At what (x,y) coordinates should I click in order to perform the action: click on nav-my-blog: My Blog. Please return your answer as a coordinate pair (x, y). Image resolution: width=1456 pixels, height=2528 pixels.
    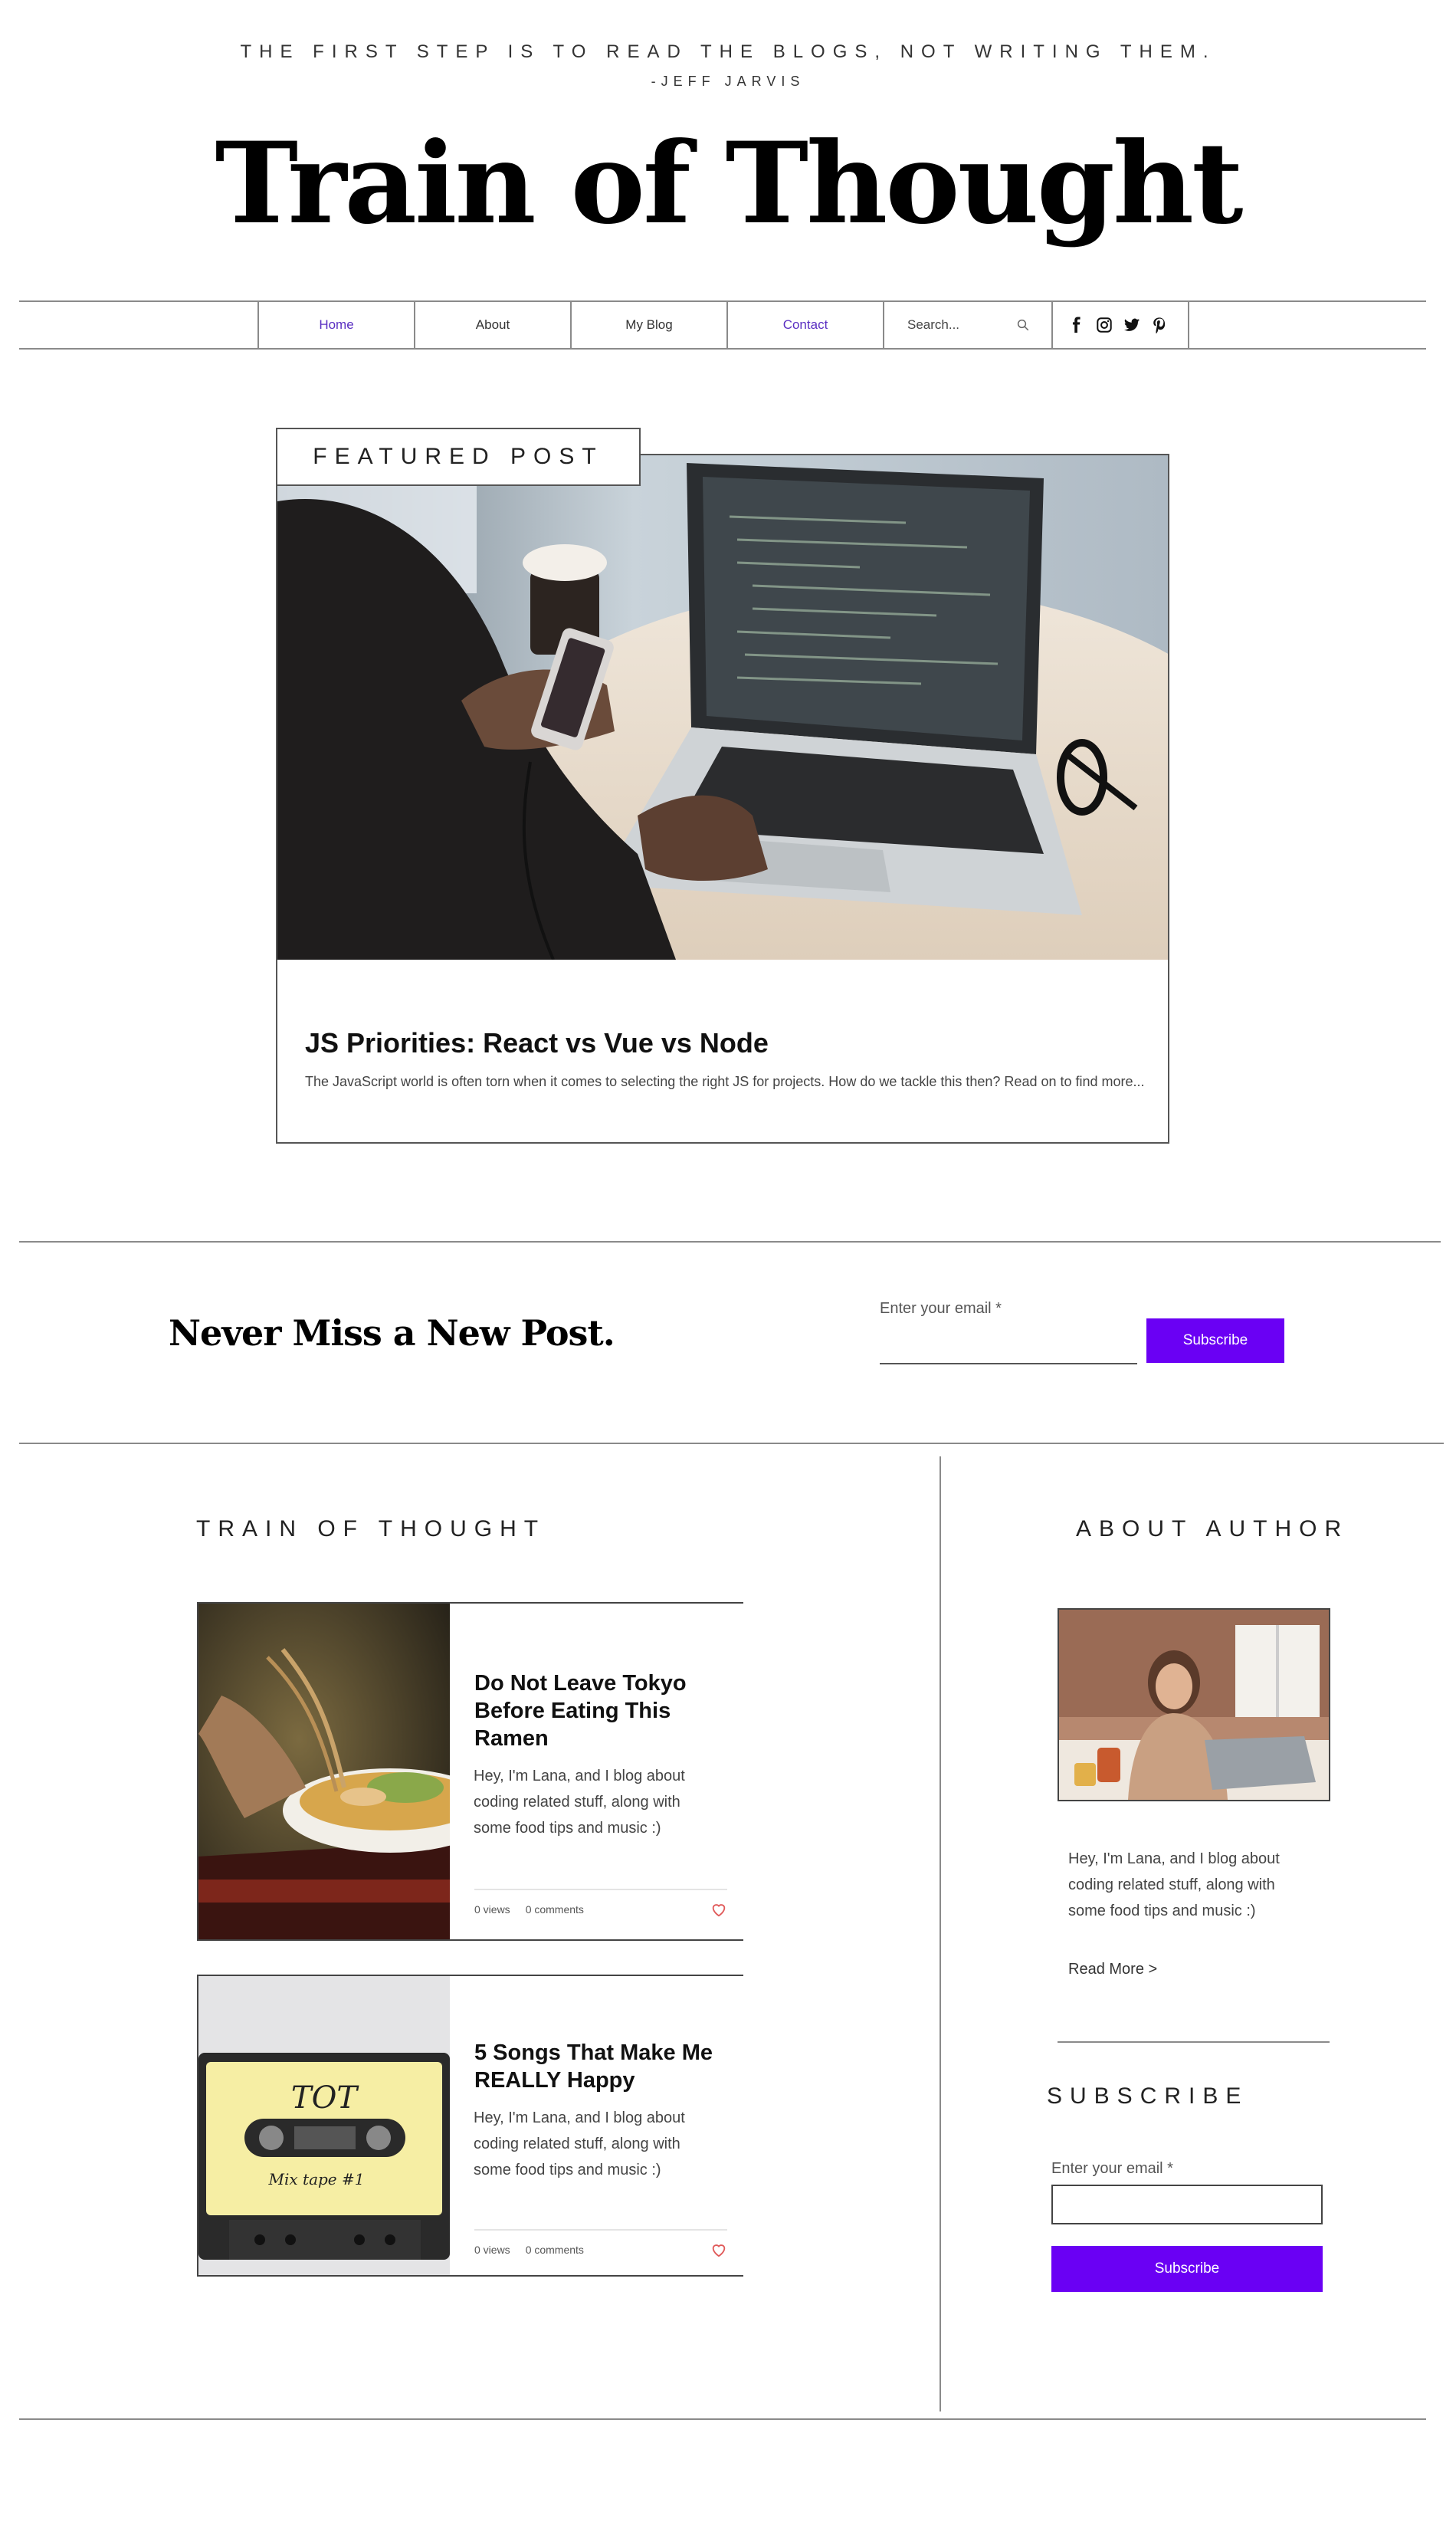
    Looking at the image, I should click on (650, 325).